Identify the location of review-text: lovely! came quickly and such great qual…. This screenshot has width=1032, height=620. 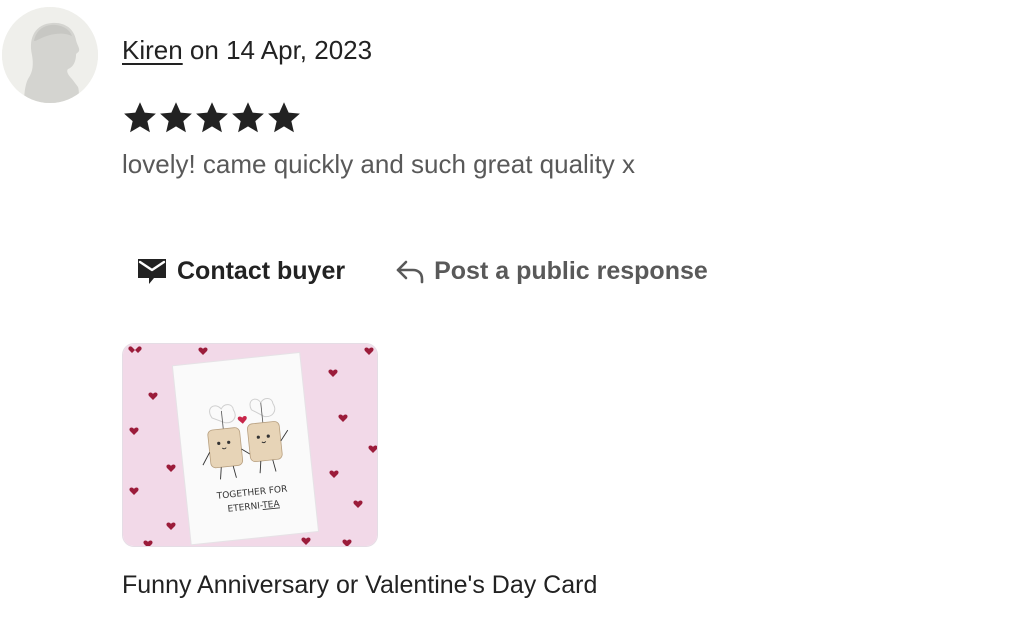
(379, 164).